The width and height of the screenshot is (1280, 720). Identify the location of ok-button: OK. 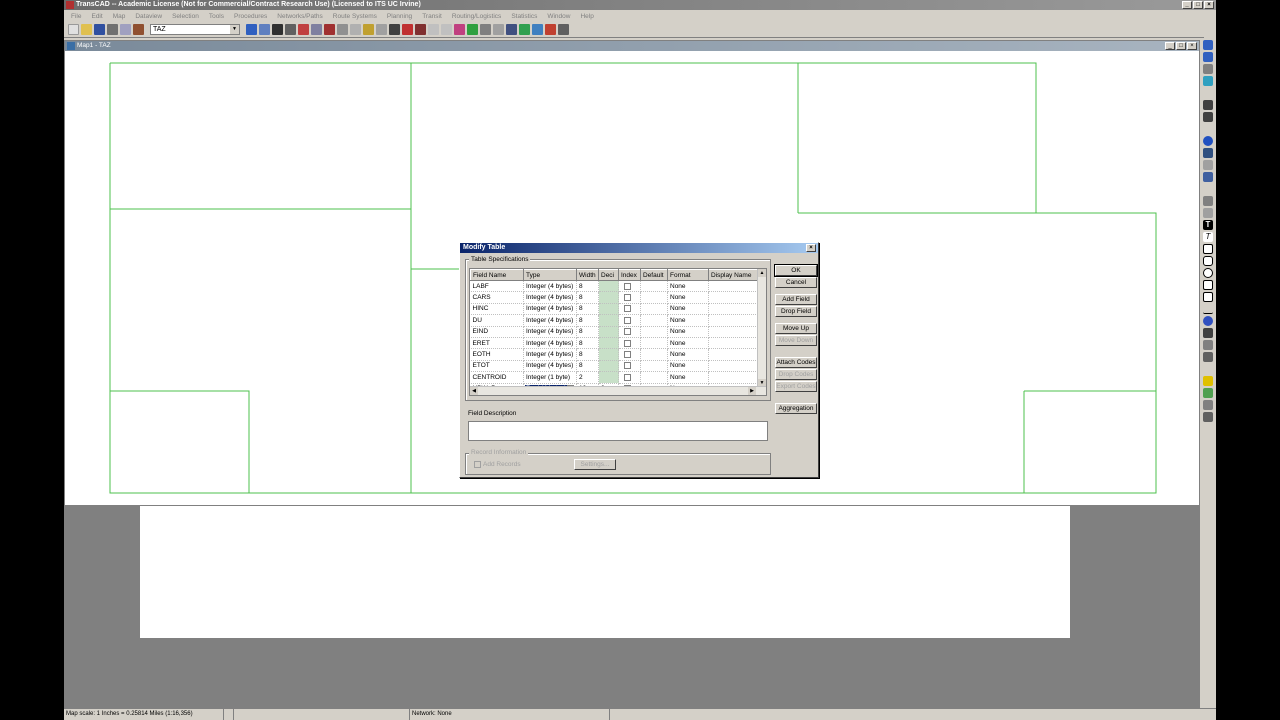
(796, 270).